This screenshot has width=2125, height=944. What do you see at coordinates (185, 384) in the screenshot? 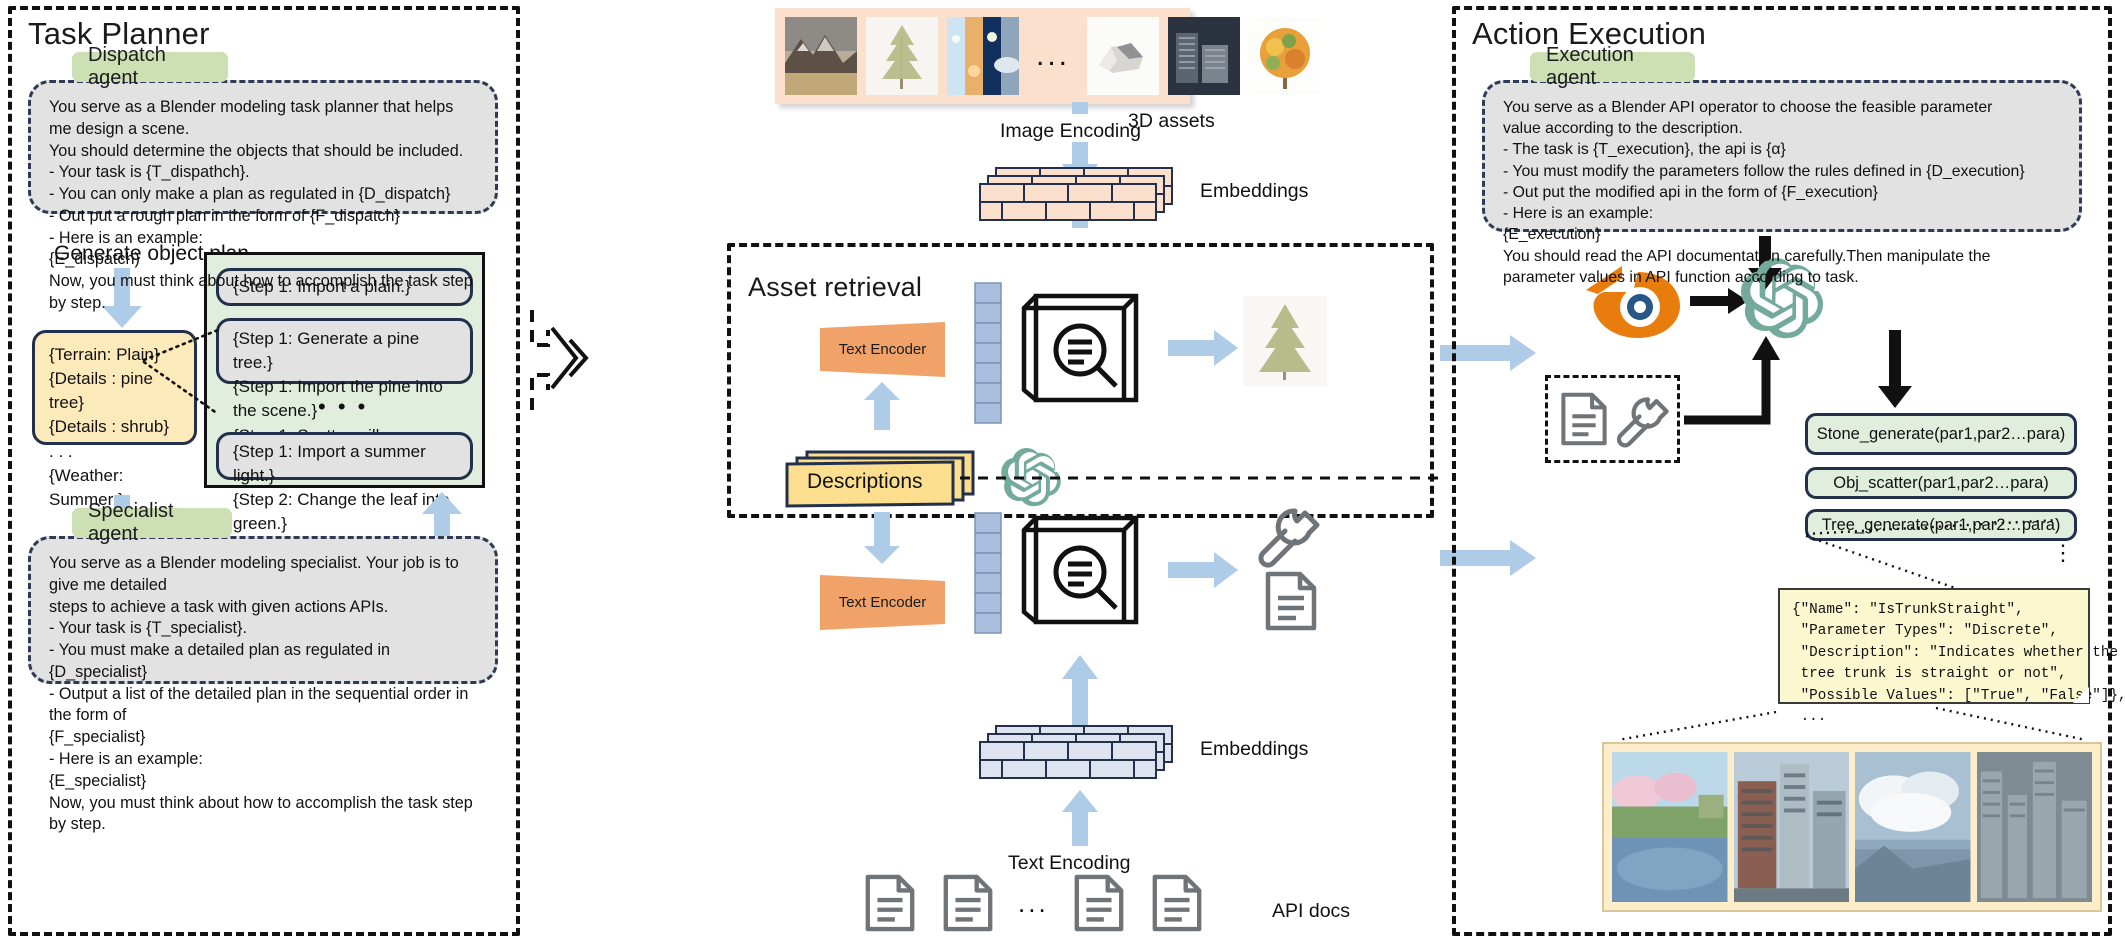
I see `object-plan-to-steps-connector` at bounding box center [185, 384].